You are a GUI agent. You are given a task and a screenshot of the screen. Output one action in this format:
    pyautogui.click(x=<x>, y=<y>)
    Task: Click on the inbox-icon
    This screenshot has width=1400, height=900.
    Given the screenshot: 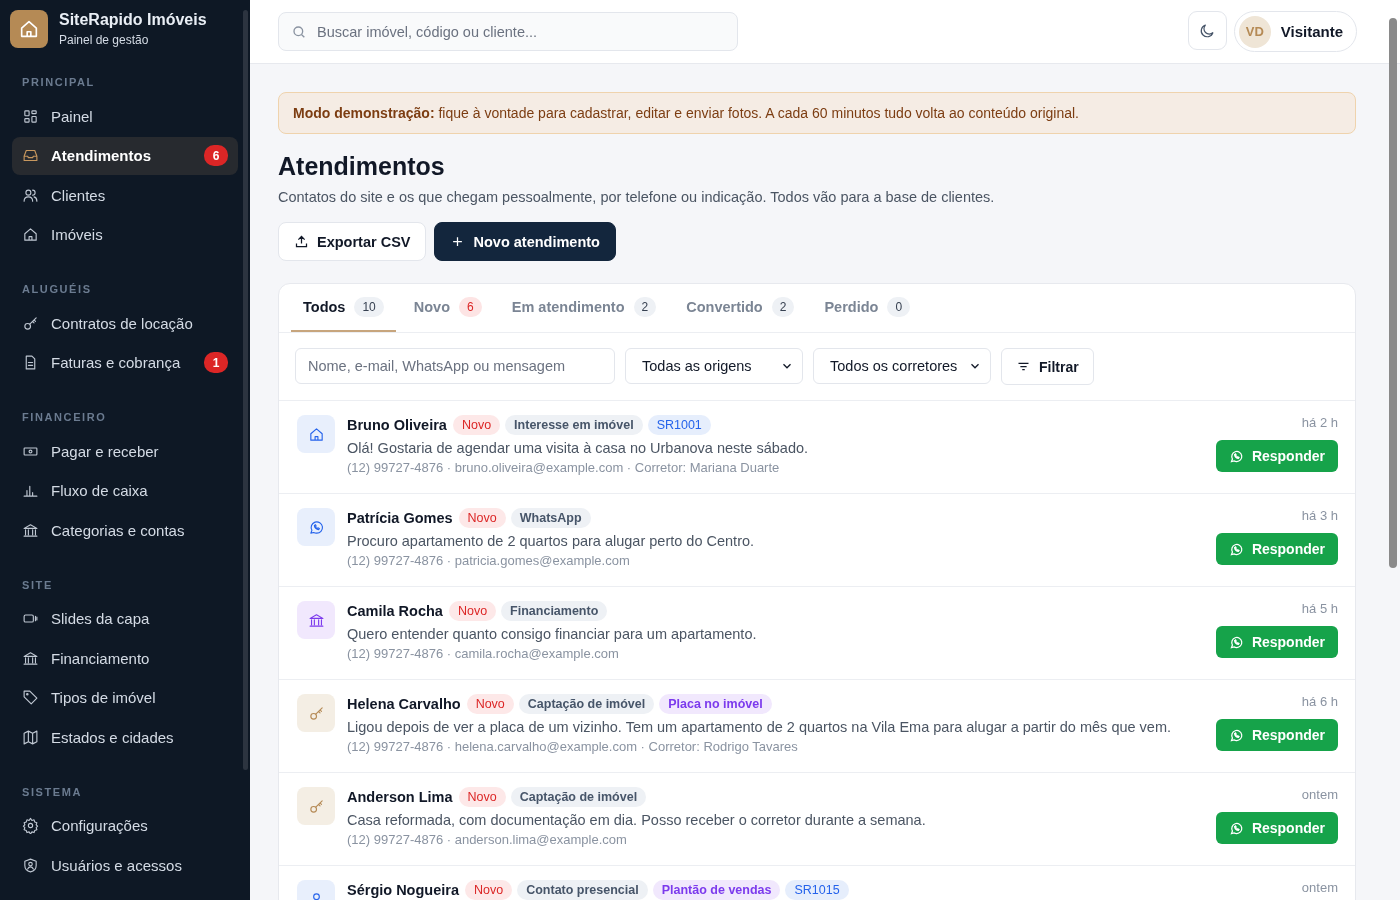 What is the action you would take?
    pyautogui.click(x=30, y=155)
    